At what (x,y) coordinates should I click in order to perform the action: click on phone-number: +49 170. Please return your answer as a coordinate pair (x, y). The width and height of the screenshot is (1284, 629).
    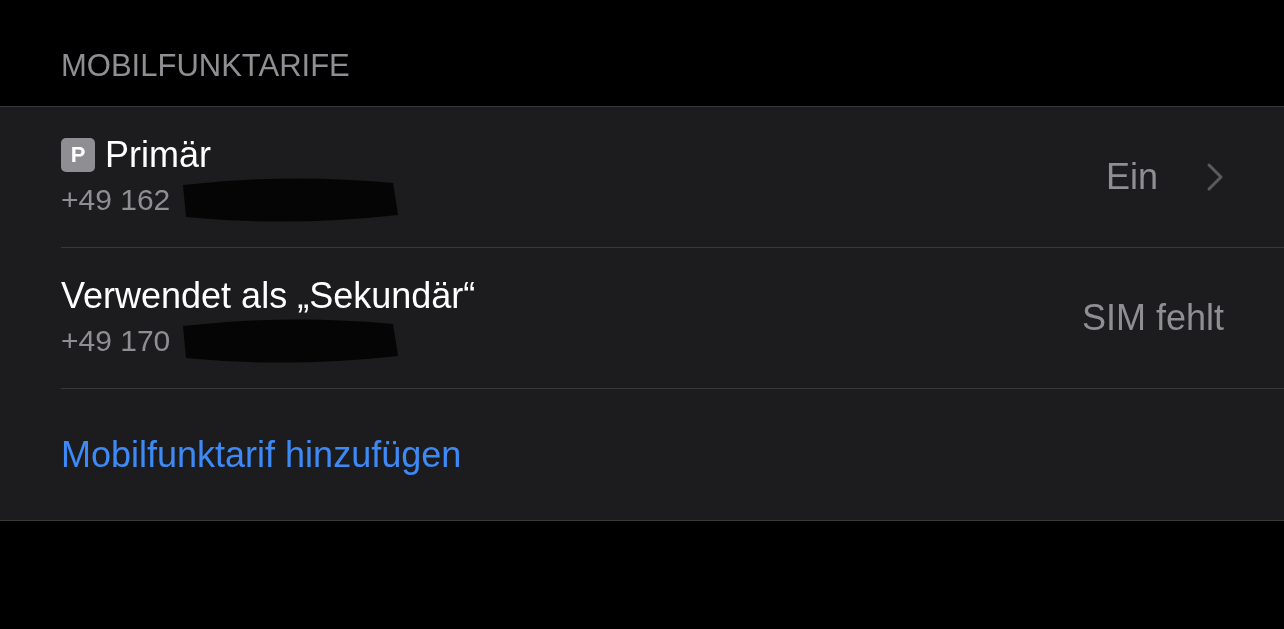
    Looking at the image, I should click on (116, 341).